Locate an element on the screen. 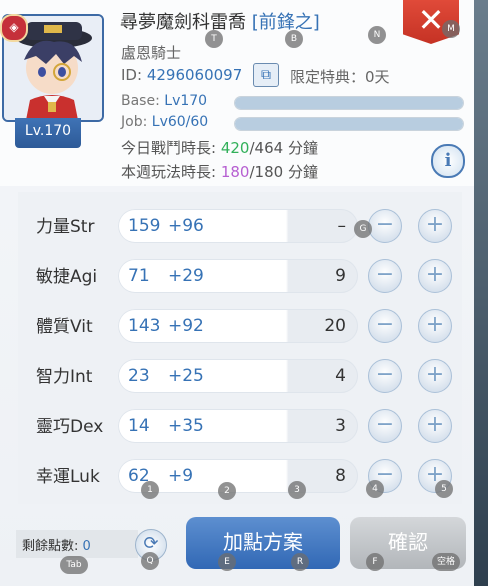  guild-emblem-icon: ◈ is located at coordinates (14, 28).